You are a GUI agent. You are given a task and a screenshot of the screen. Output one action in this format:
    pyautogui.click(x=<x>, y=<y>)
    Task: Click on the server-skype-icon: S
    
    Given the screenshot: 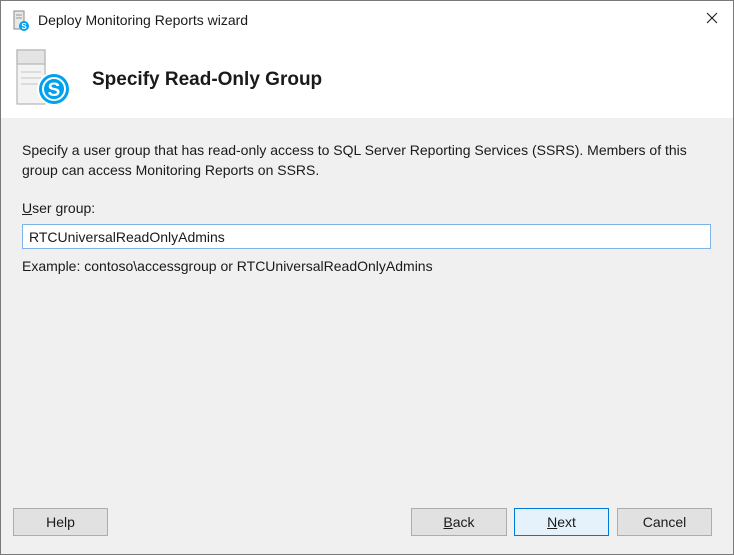 What is the action you would take?
    pyautogui.click(x=21, y=21)
    